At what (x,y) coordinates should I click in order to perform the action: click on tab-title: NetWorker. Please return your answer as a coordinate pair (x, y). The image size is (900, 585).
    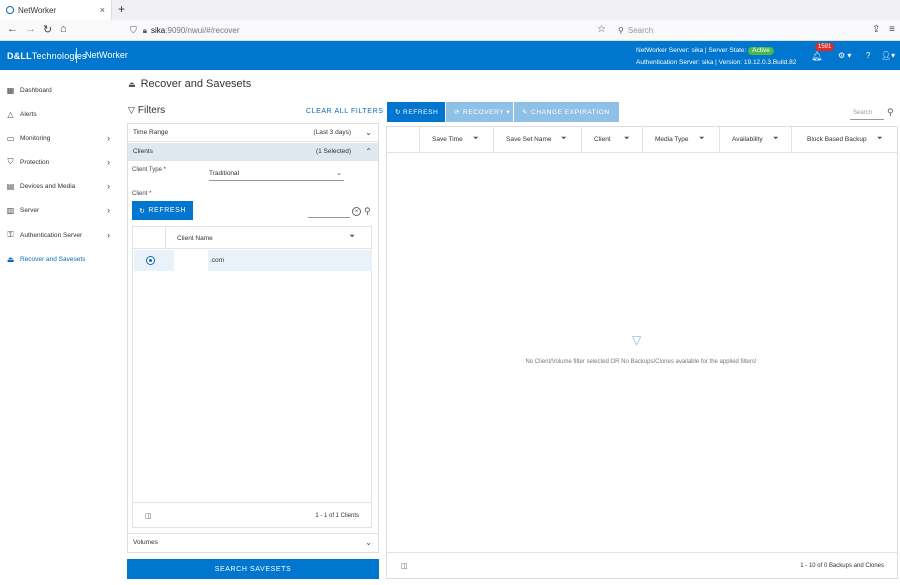
    Looking at the image, I should click on (37, 10).